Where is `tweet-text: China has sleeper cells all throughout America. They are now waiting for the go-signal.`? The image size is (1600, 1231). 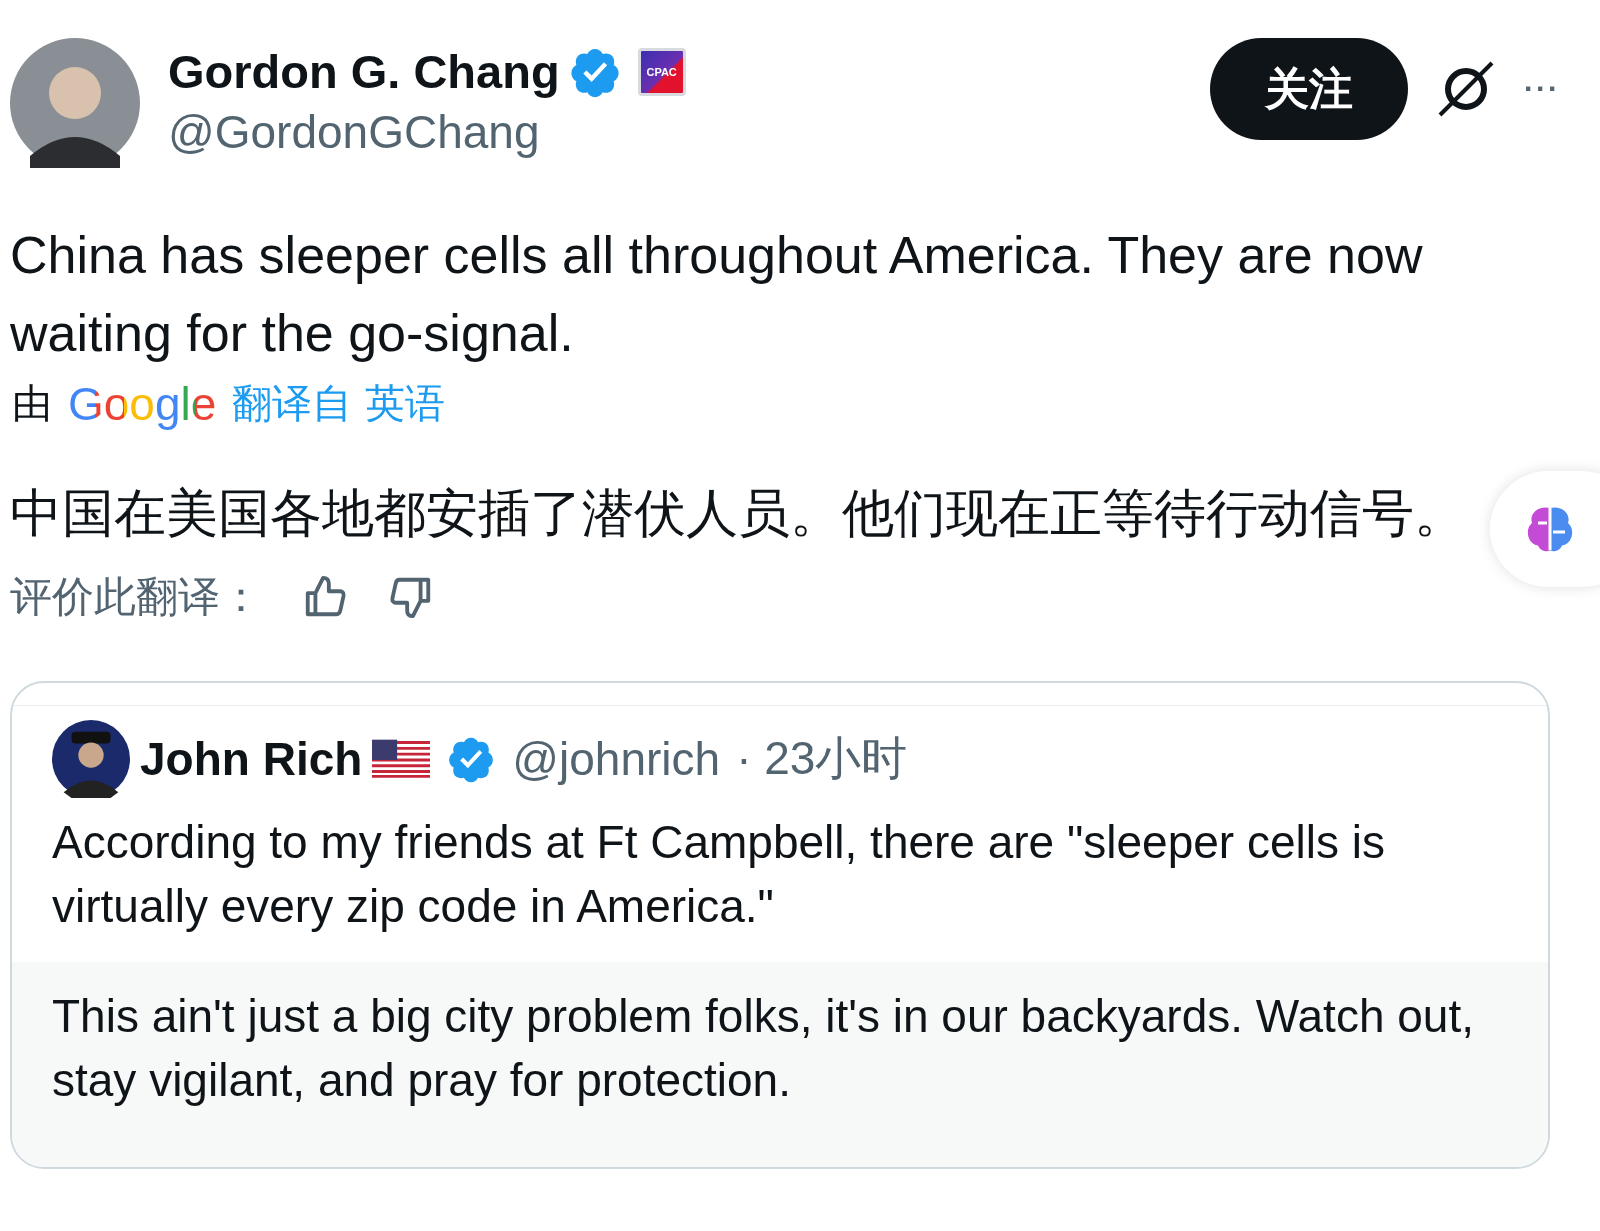 tweet-text: China has sleeper cells all throughout America. They are now waiting for the go-signal. is located at coordinates (717, 294).